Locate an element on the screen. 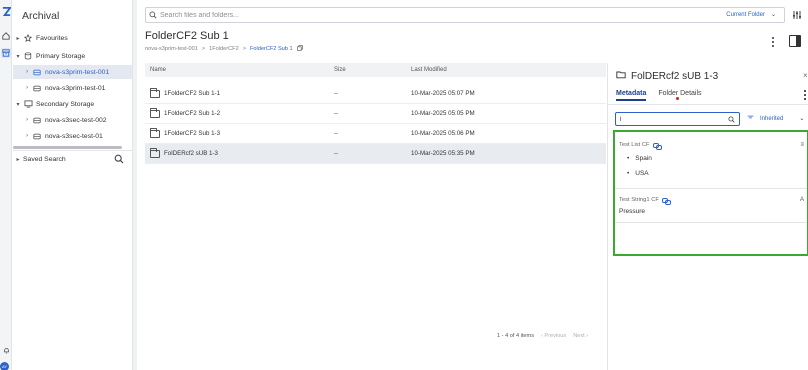 The width and height of the screenshot is (808, 370). search-input is located at coordinates (390, 15).